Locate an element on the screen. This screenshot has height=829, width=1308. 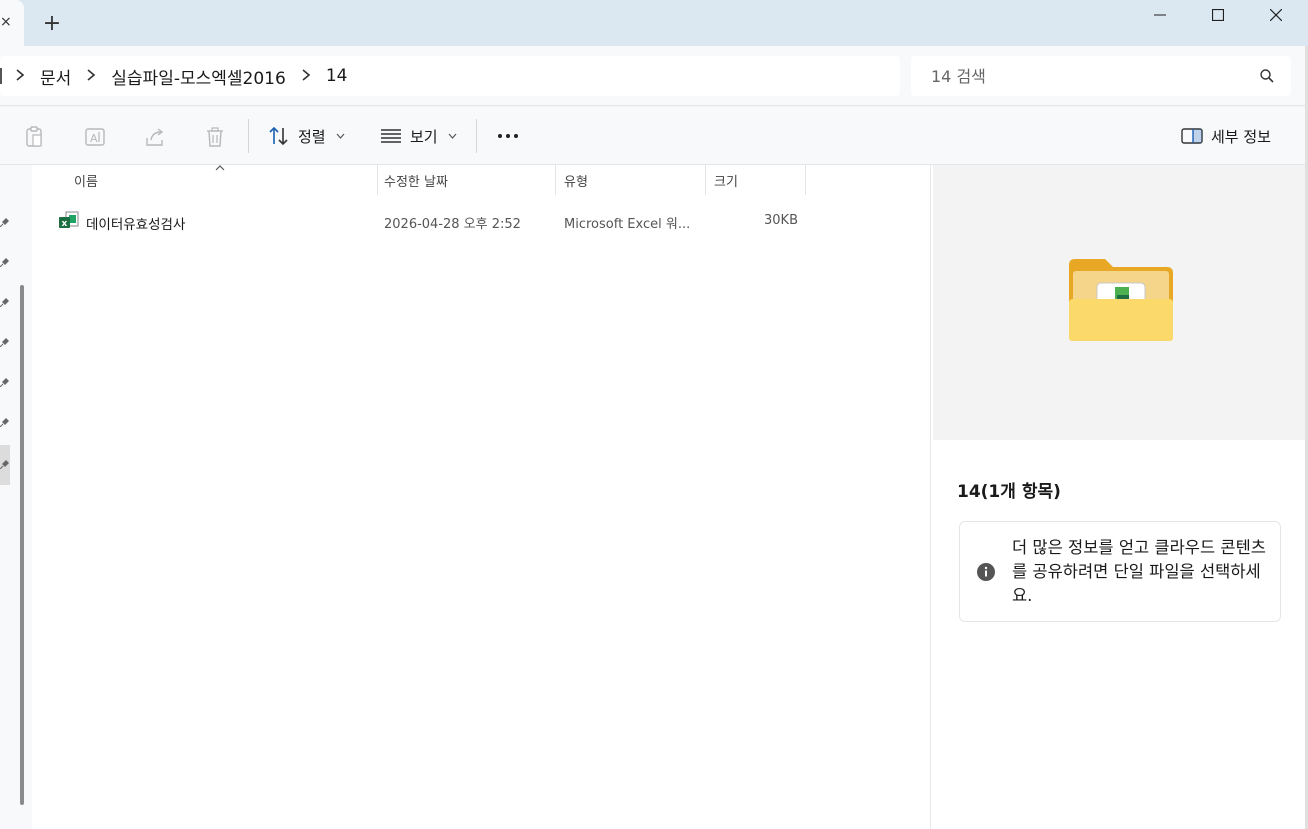
navigation-pane is located at coordinates (16, 497).